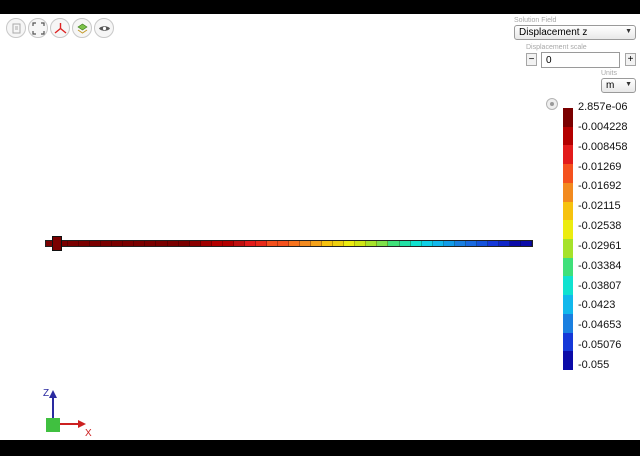 Image resolution: width=640 pixels, height=456 pixels. I want to click on color-scale-label: -0.03384, so click(600, 265).